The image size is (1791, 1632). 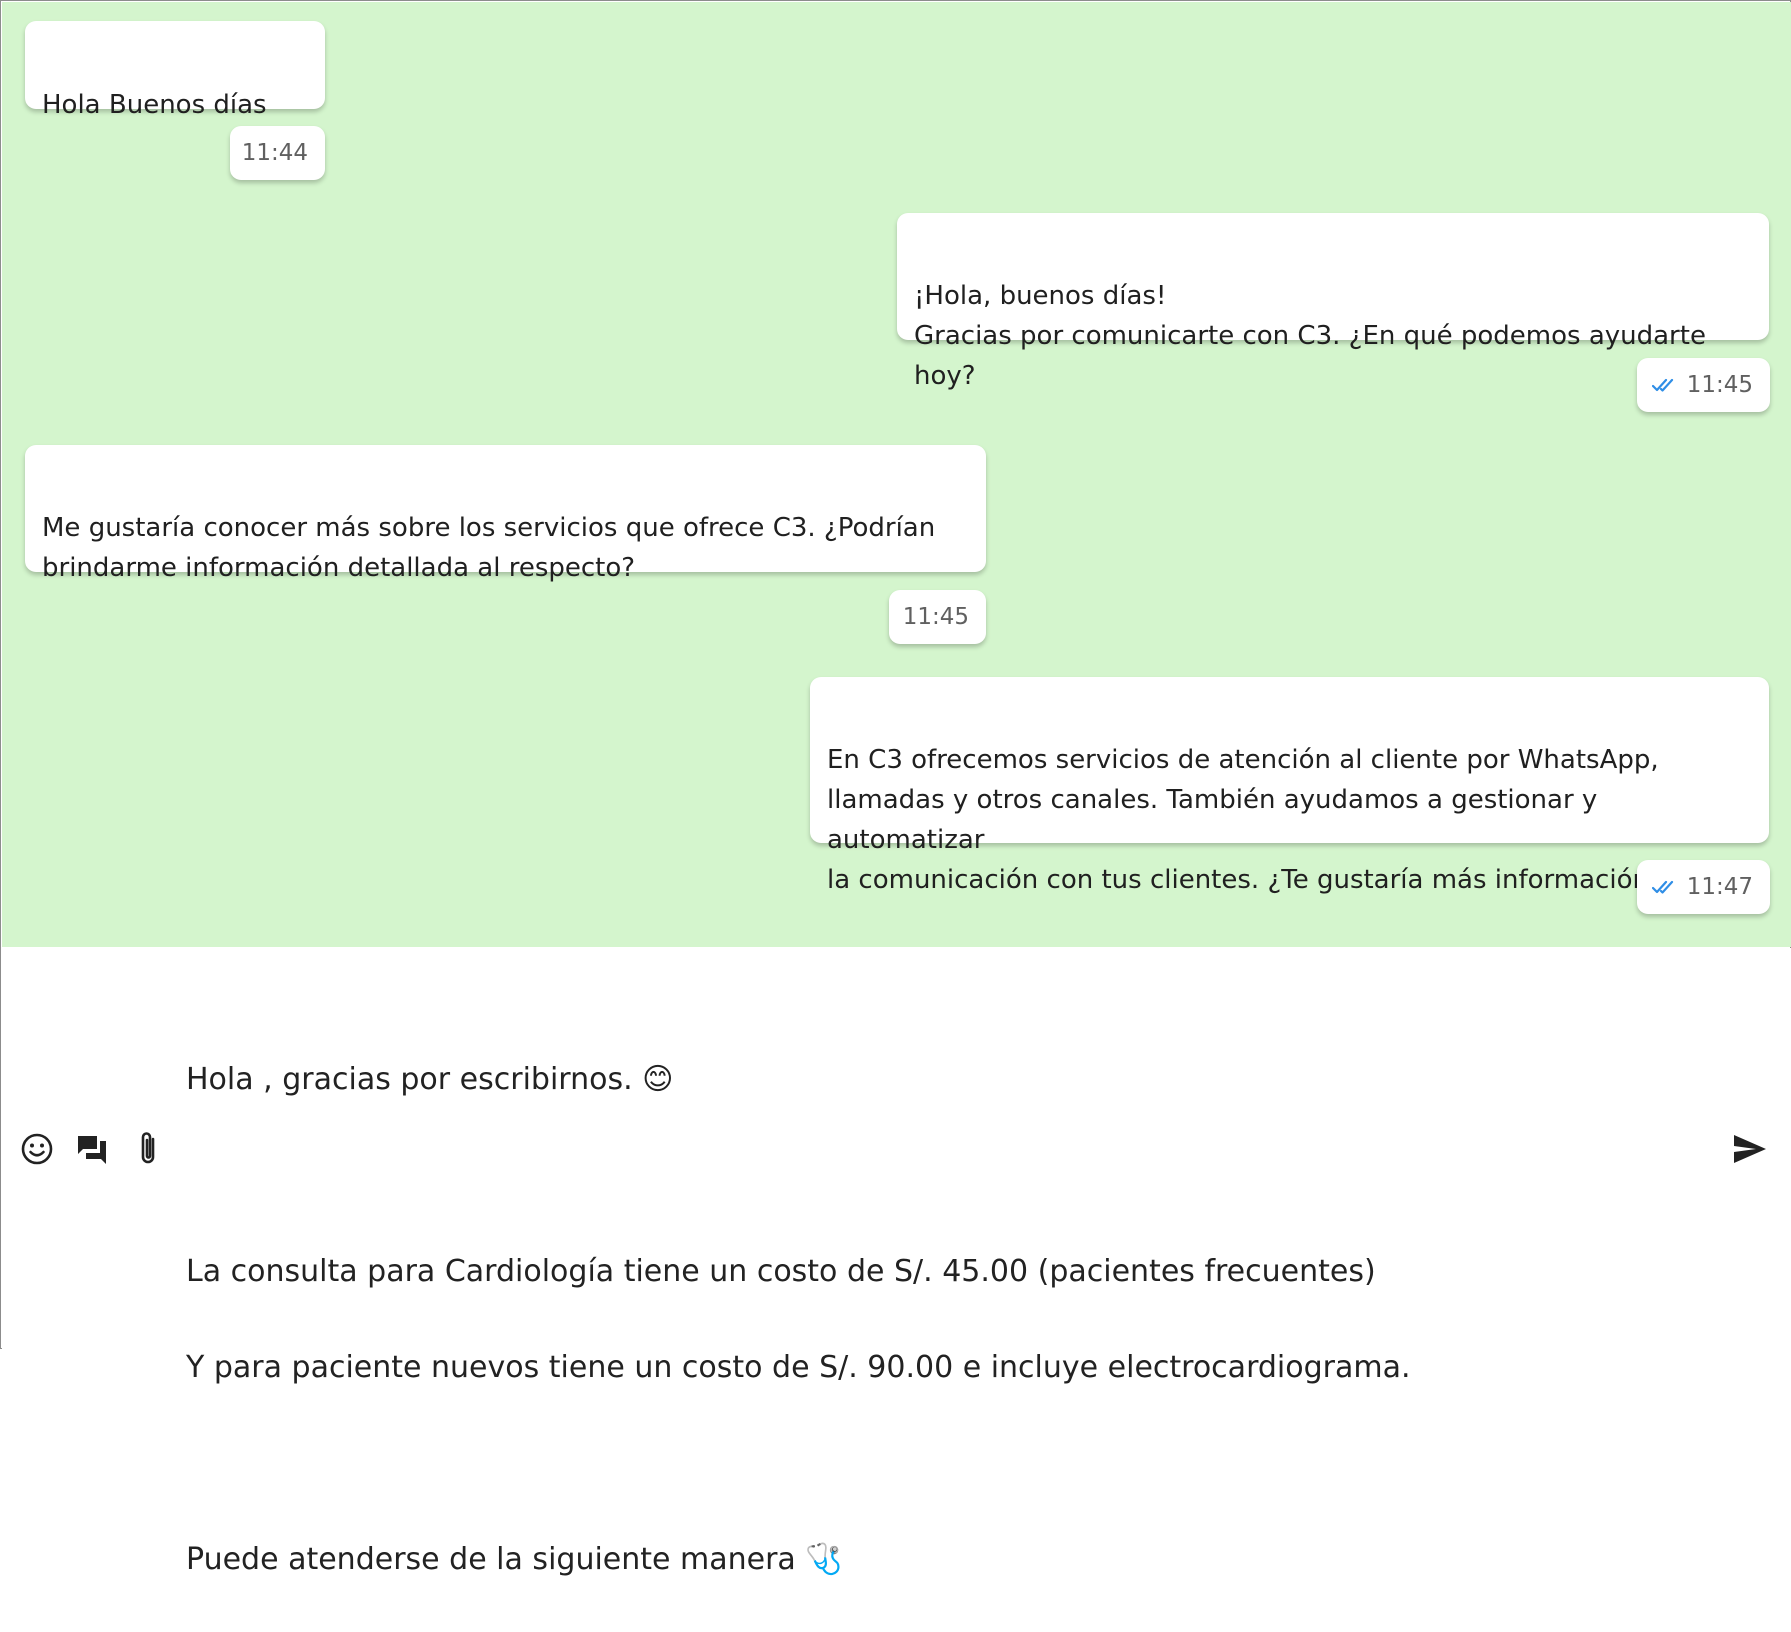 What do you see at coordinates (175, 70) in the screenshot?
I see `incoming-message-bubble: Hola Buenos días` at bounding box center [175, 70].